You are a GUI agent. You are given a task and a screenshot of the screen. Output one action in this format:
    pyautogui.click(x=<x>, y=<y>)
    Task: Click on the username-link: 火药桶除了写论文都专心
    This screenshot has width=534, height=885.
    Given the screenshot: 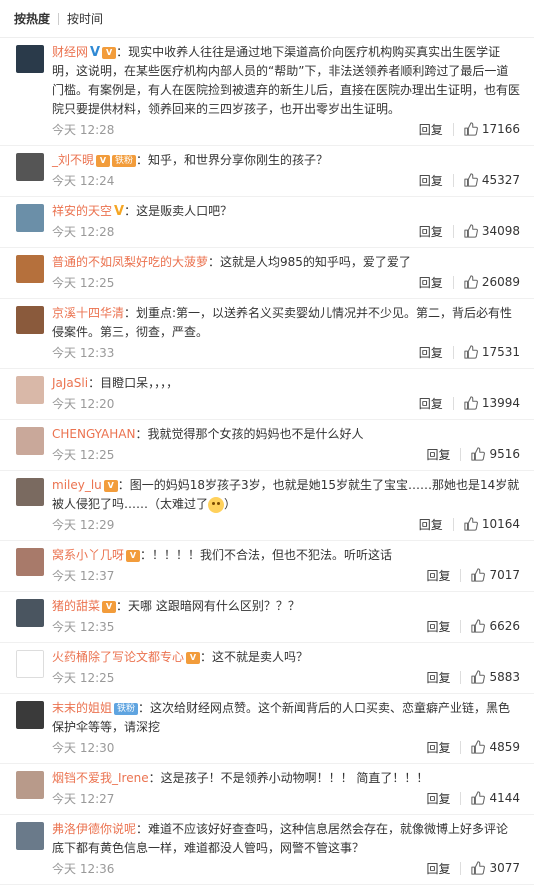 What is the action you would take?
    pyautogui.click(x=118, y=657)
    